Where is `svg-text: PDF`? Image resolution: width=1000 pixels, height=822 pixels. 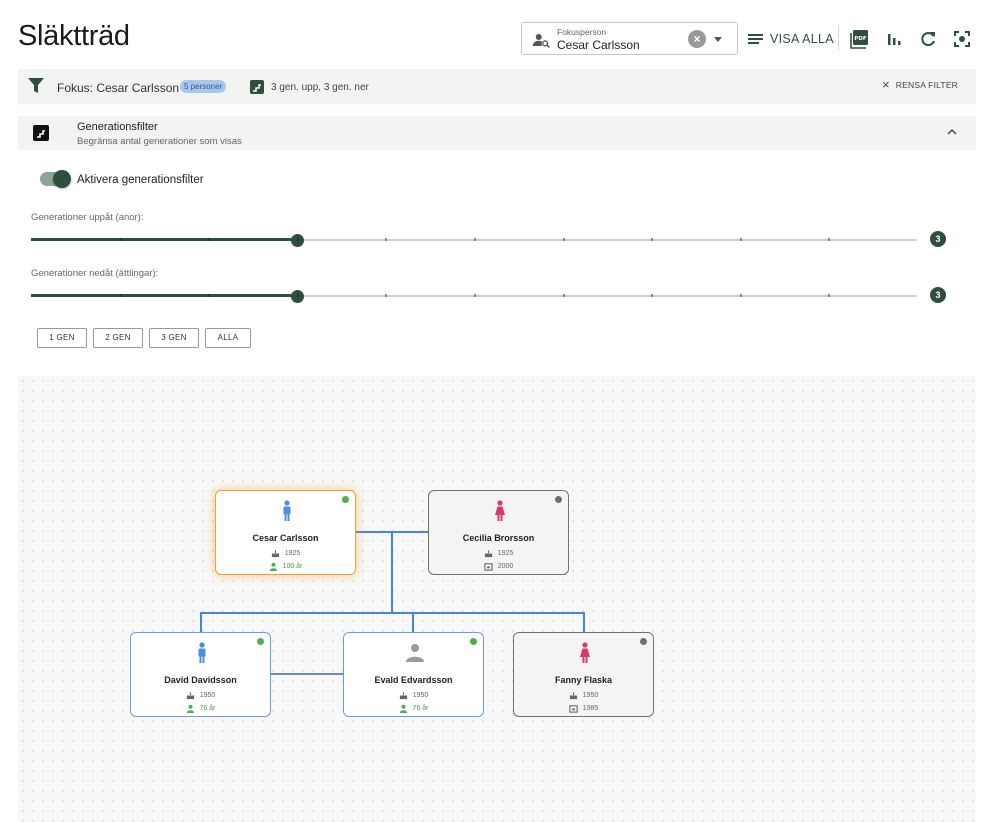 svg-text: PDF is located at coordinates (860, 39).